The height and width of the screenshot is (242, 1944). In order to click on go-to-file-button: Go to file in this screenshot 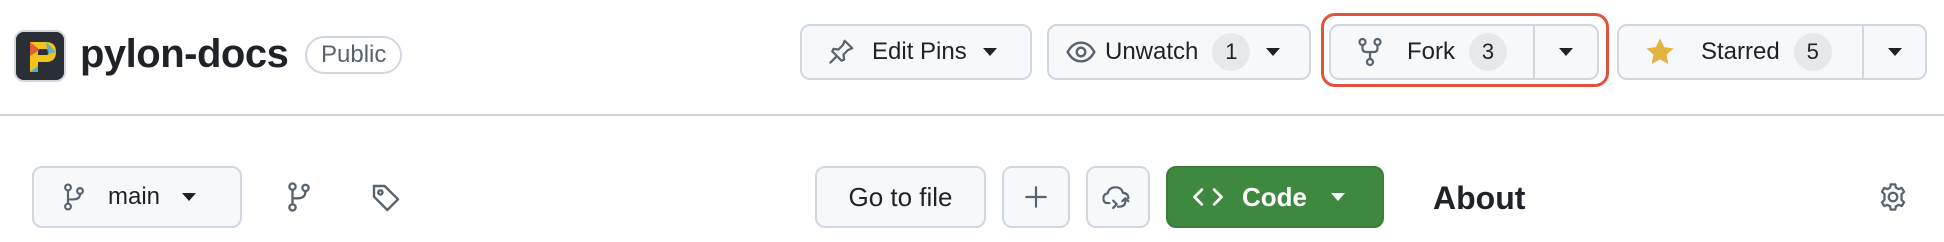, I will do `click(900, 197)`.